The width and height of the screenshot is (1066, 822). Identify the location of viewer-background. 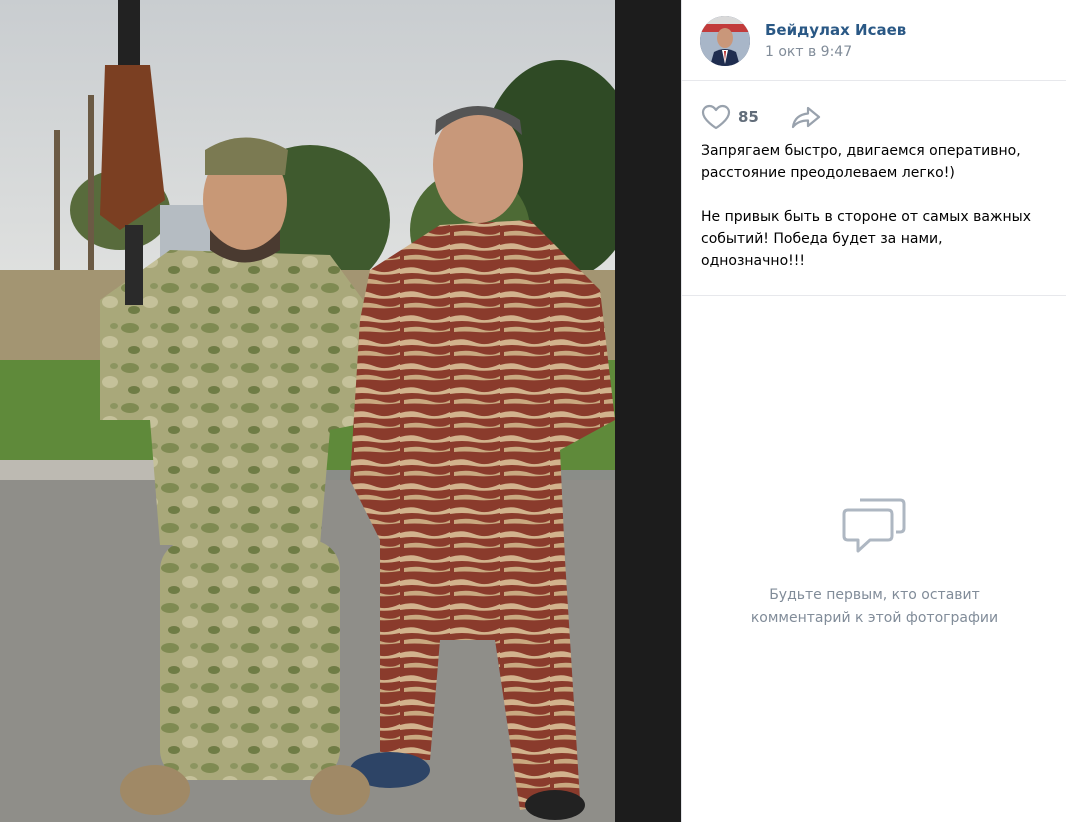
(648, 411).